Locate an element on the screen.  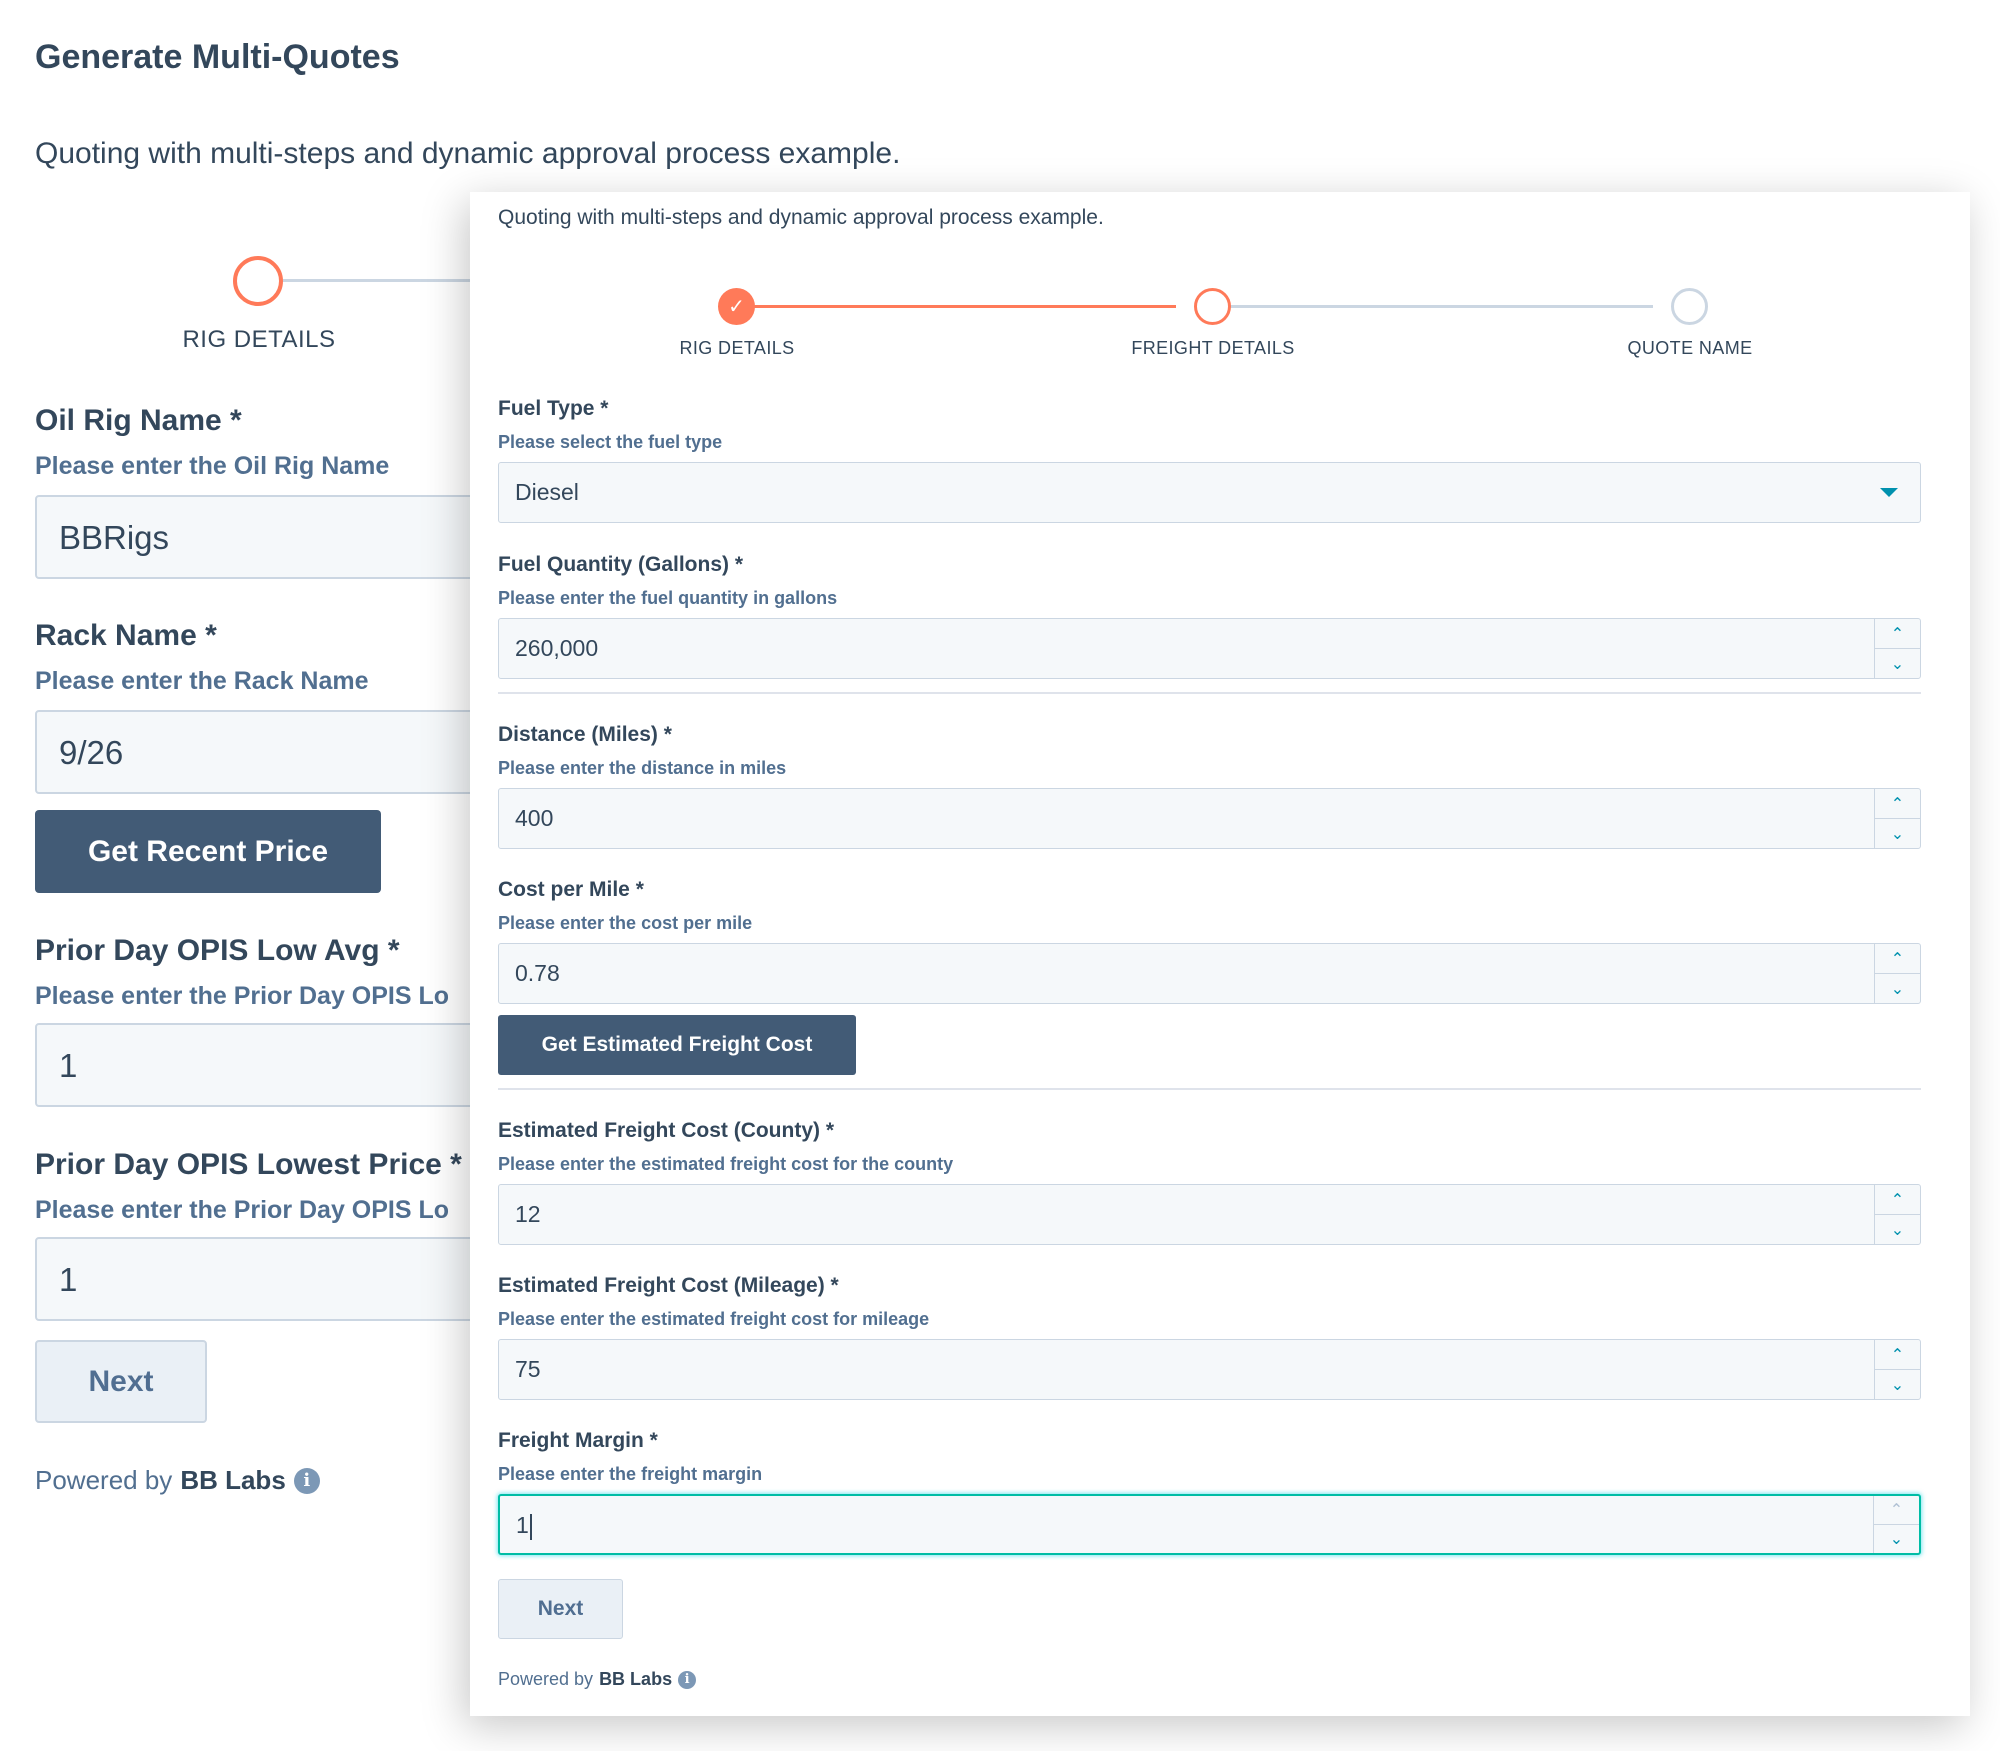
fuel-type-value: Diesel is located at coordinates (547, 492).